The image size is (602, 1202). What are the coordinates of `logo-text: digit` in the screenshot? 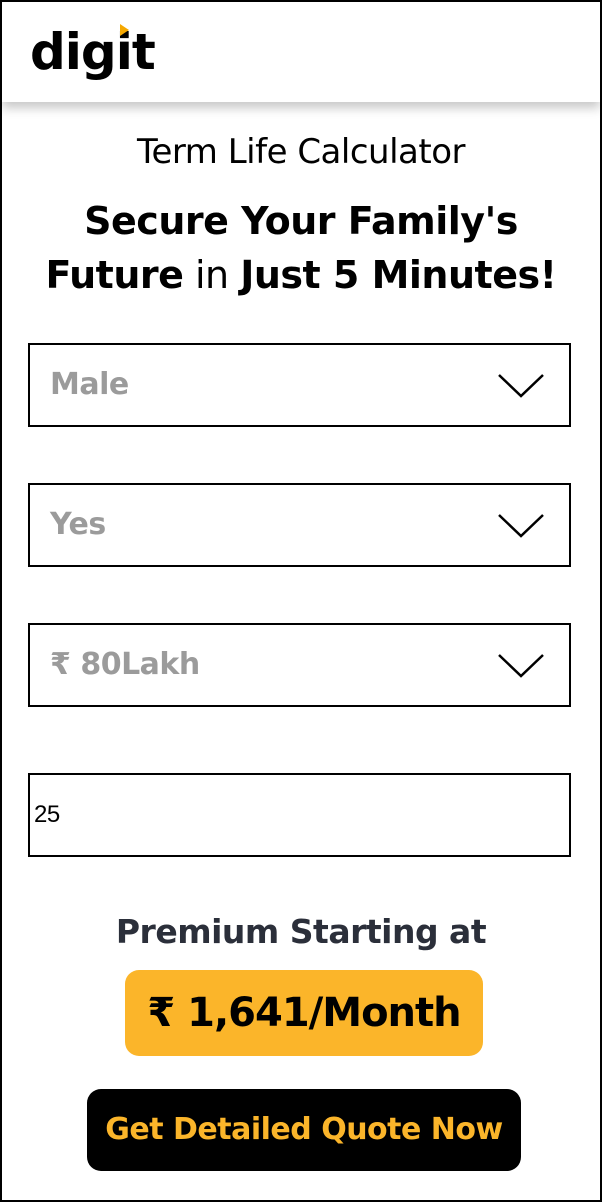 It's located at (93, 52).